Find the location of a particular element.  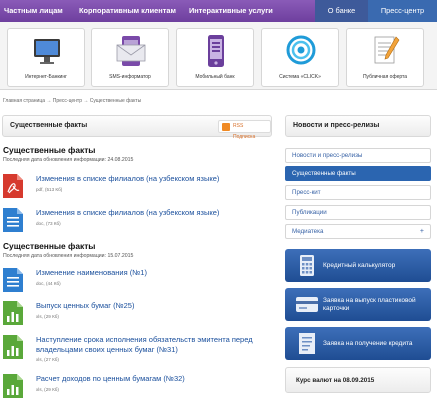

exchange-rates-title: Курс валют на 08.09.2015 is located at coordinates (335, 380).